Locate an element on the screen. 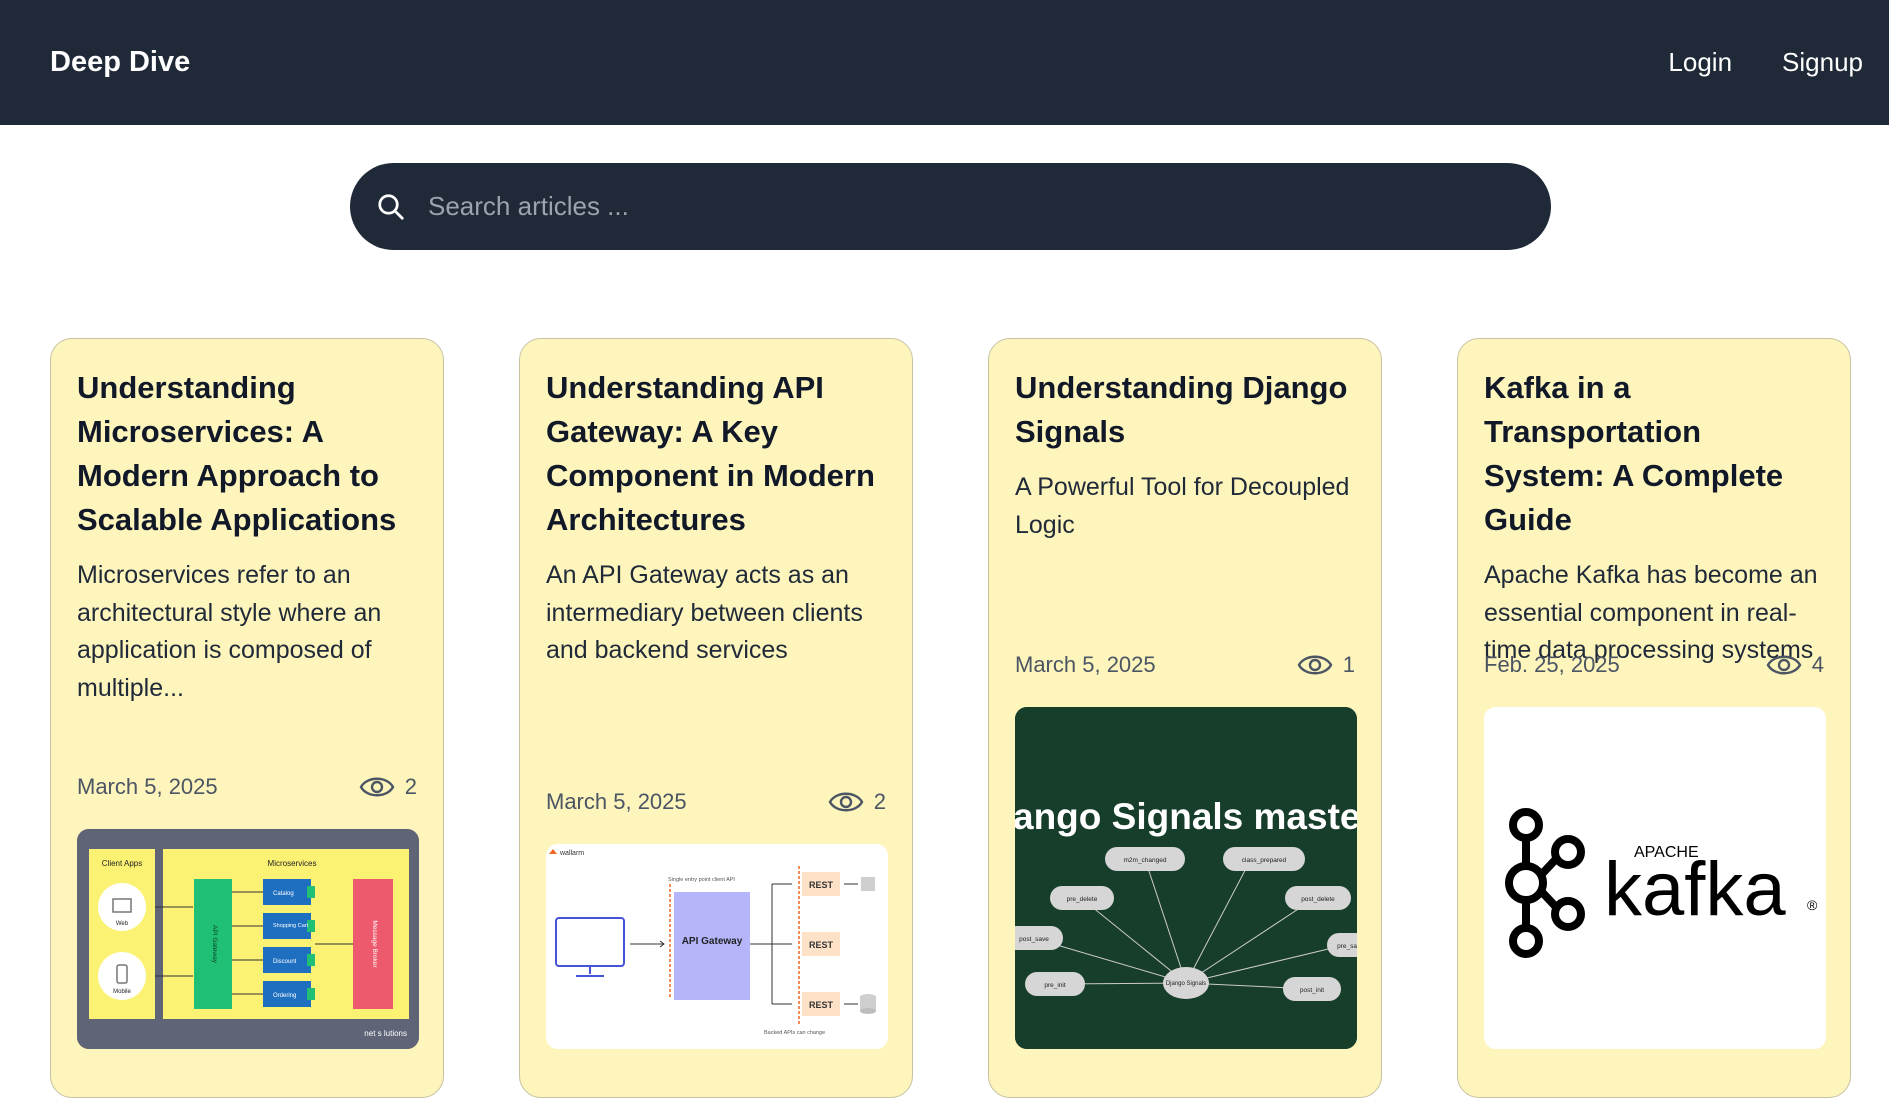  service-ordering: Ordering is located at coordinates (284, 996).